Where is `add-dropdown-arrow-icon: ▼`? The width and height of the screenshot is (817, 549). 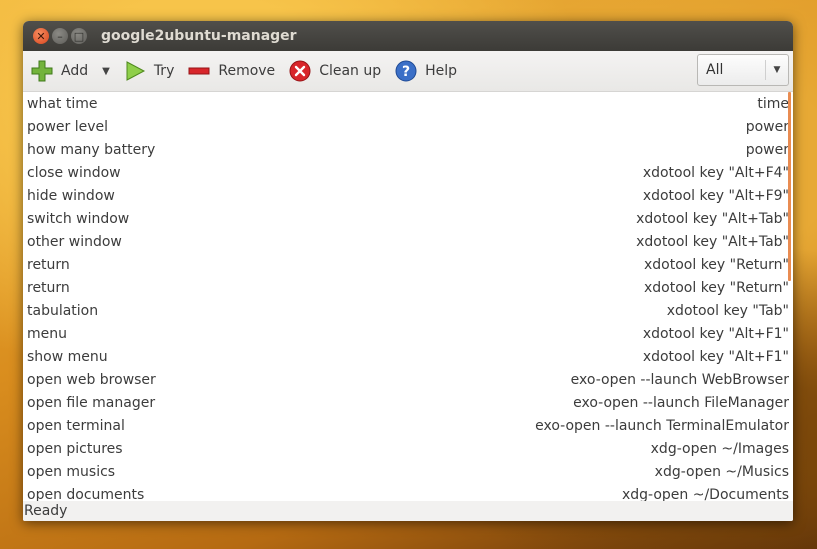
add-dropdown-arrow-icon: ▼ is located at coordinates (106, 71).